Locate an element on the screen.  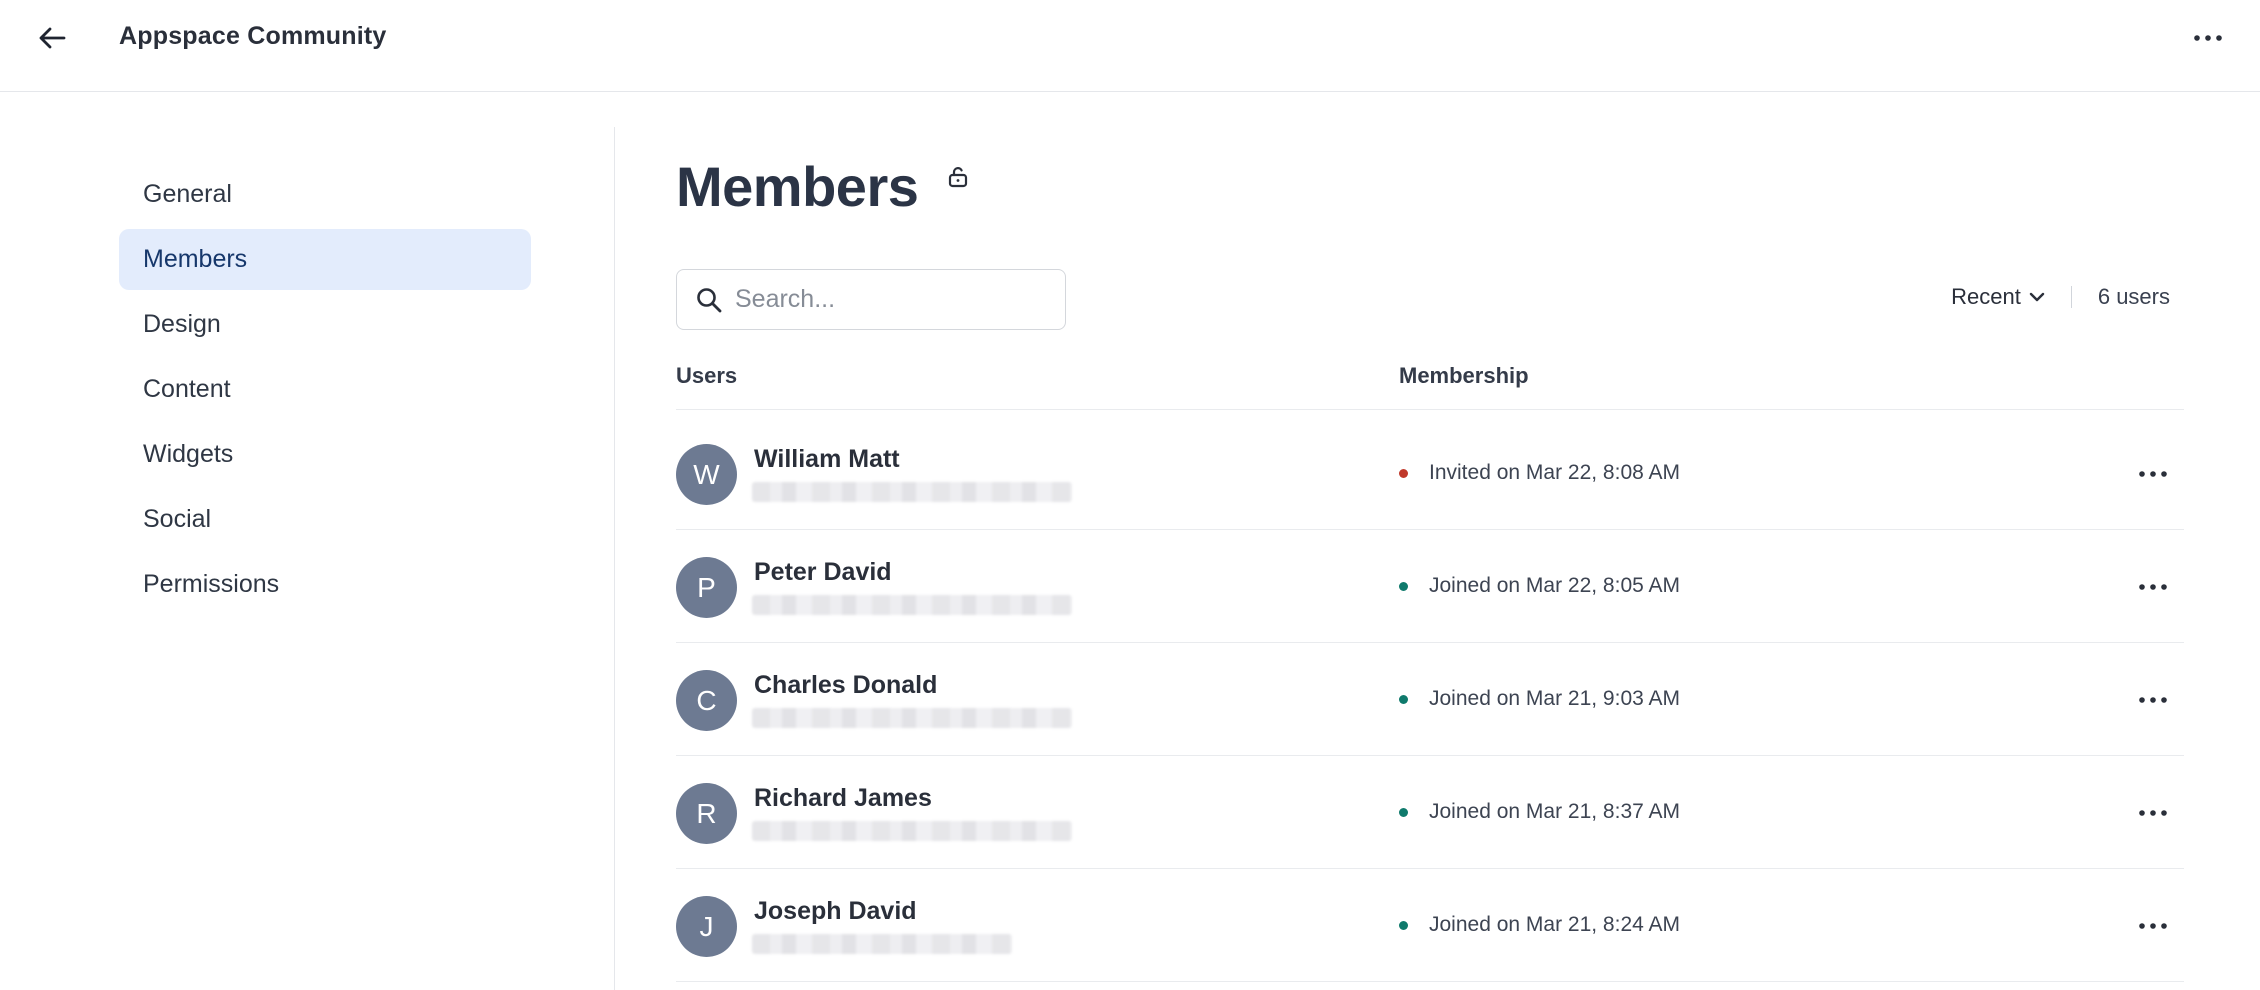
membership-status: Joined on Mar 21, 8:24 AM is located at coordinates (1539, 925).